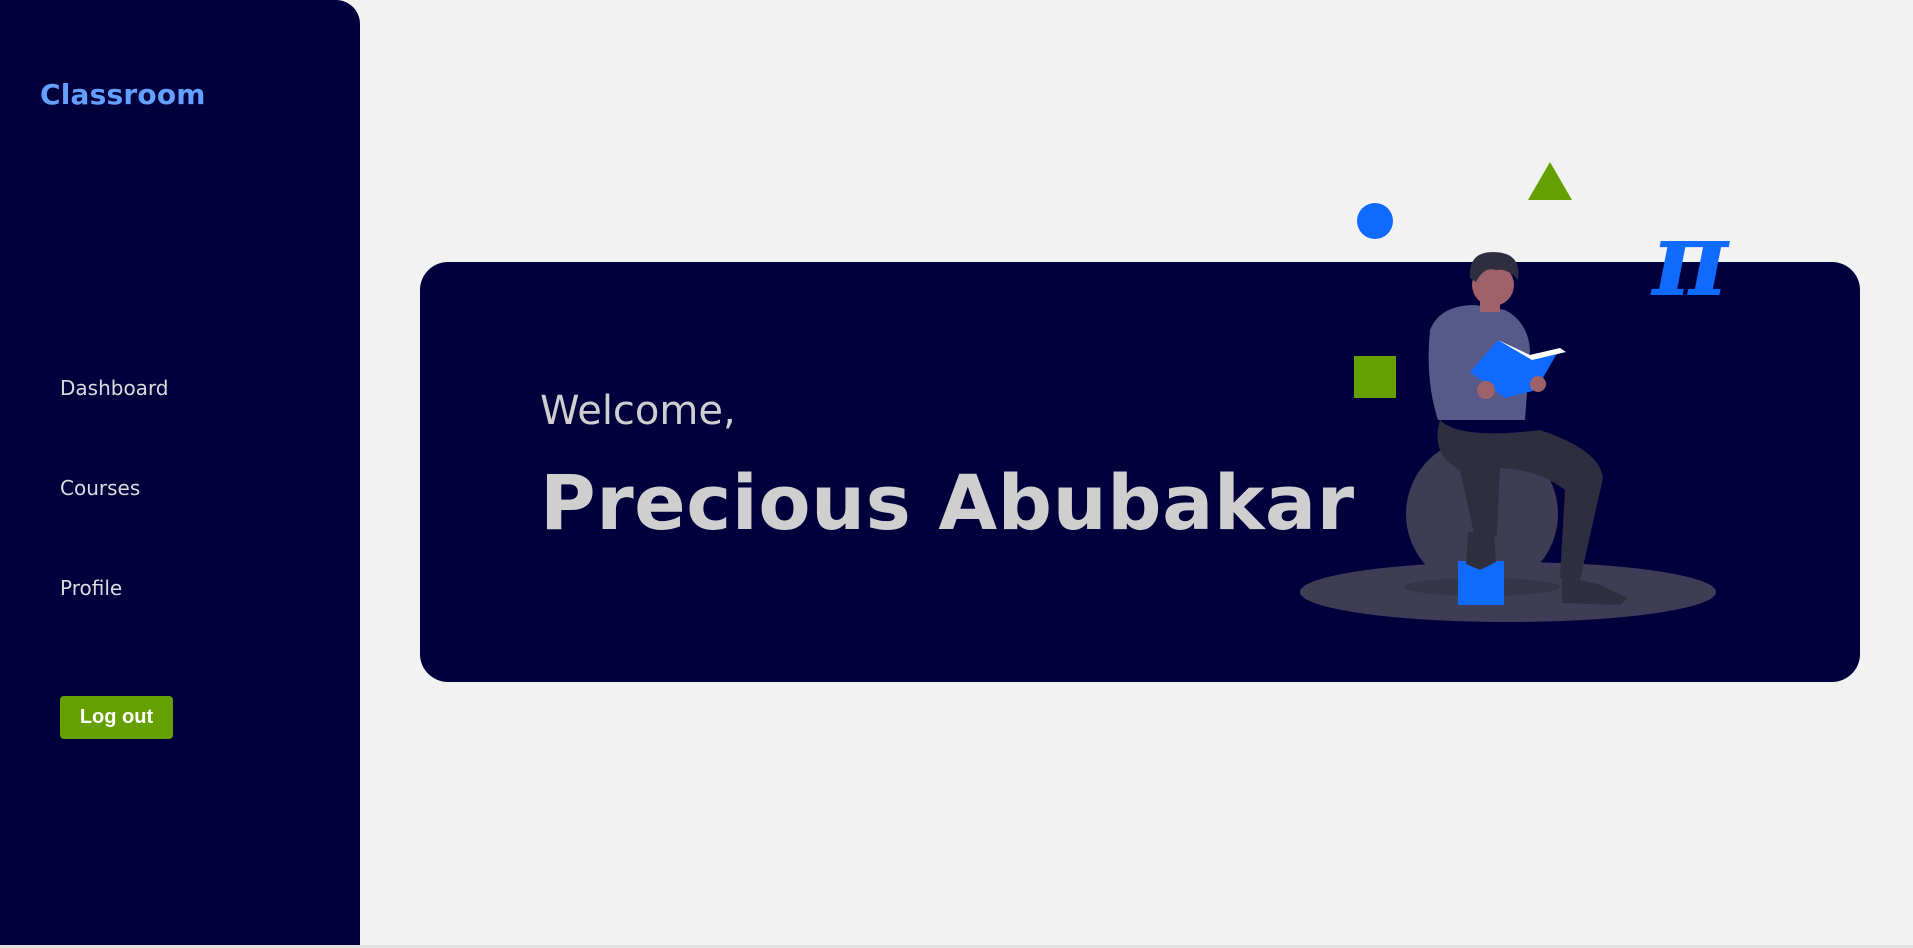  I want to click on sidebar-item-courses: Courses, so click(114, 526).